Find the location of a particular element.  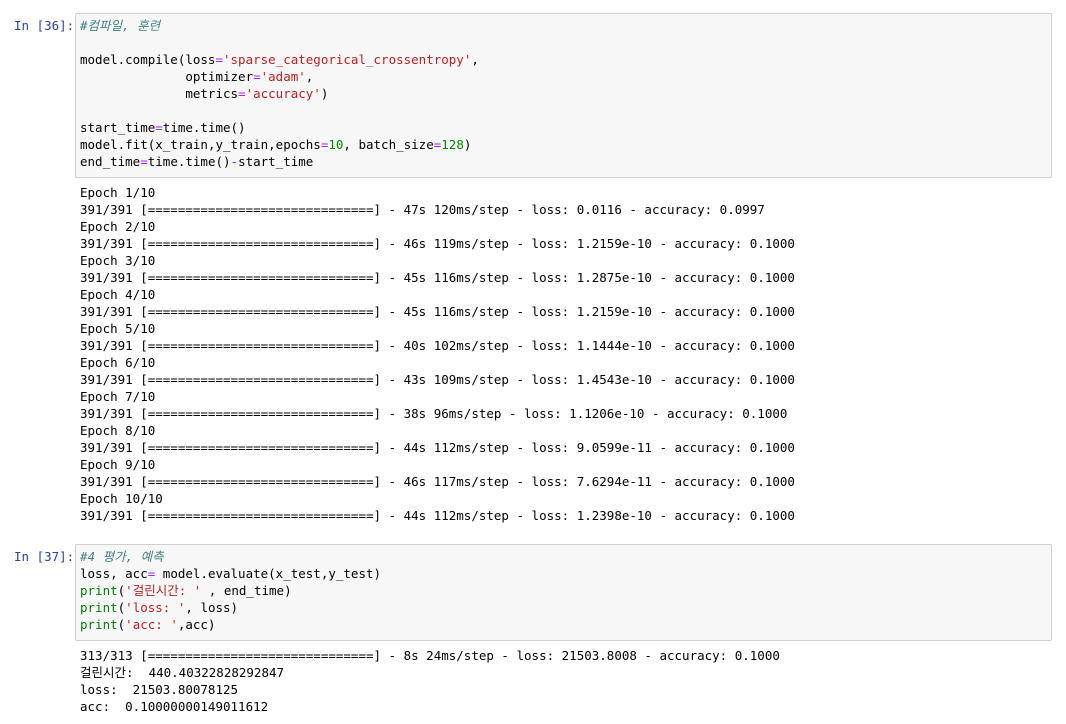

output-line: Epoch 10/10 is located at coordinates (121, 498).